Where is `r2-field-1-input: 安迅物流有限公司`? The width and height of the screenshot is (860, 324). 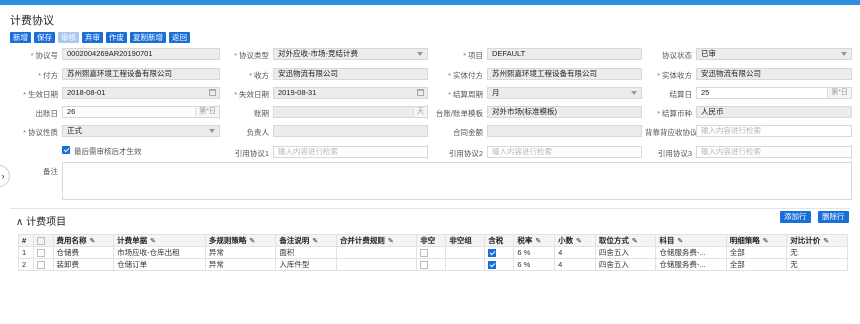
r2-field-1-input: 安迅物流有限公司 is located at coordinates (350, 74).